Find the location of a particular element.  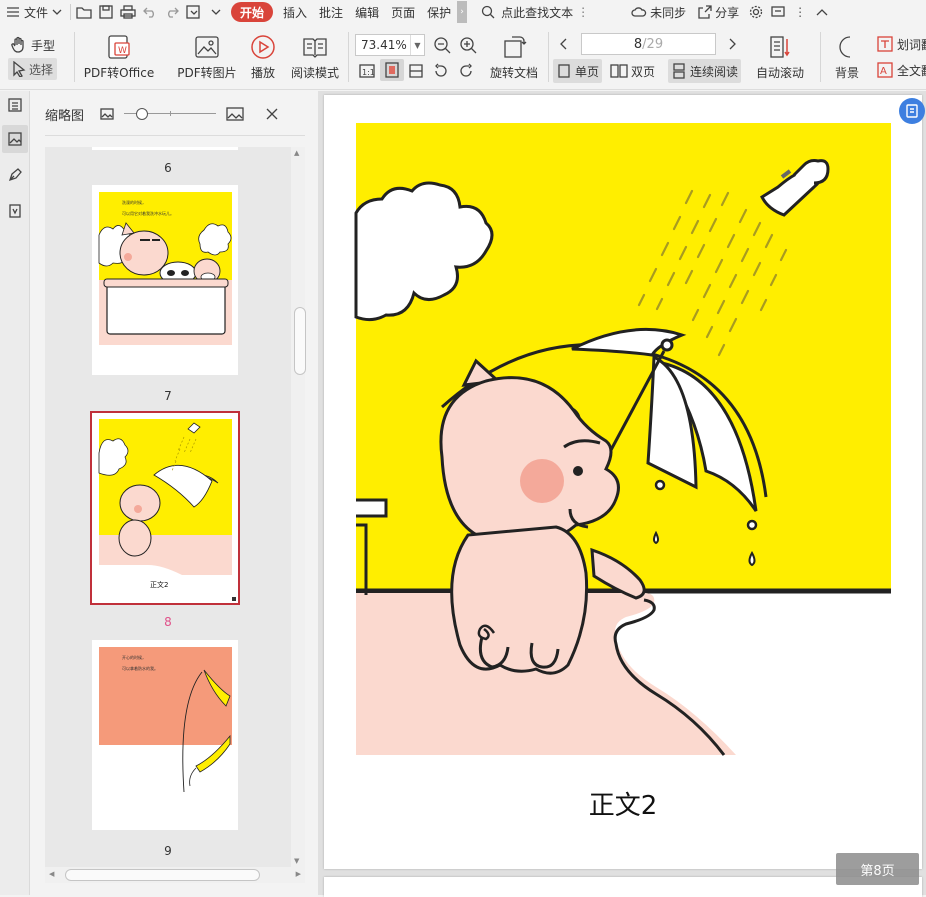

page-number-input: 8 /29 is located at coordinates (648, 44).